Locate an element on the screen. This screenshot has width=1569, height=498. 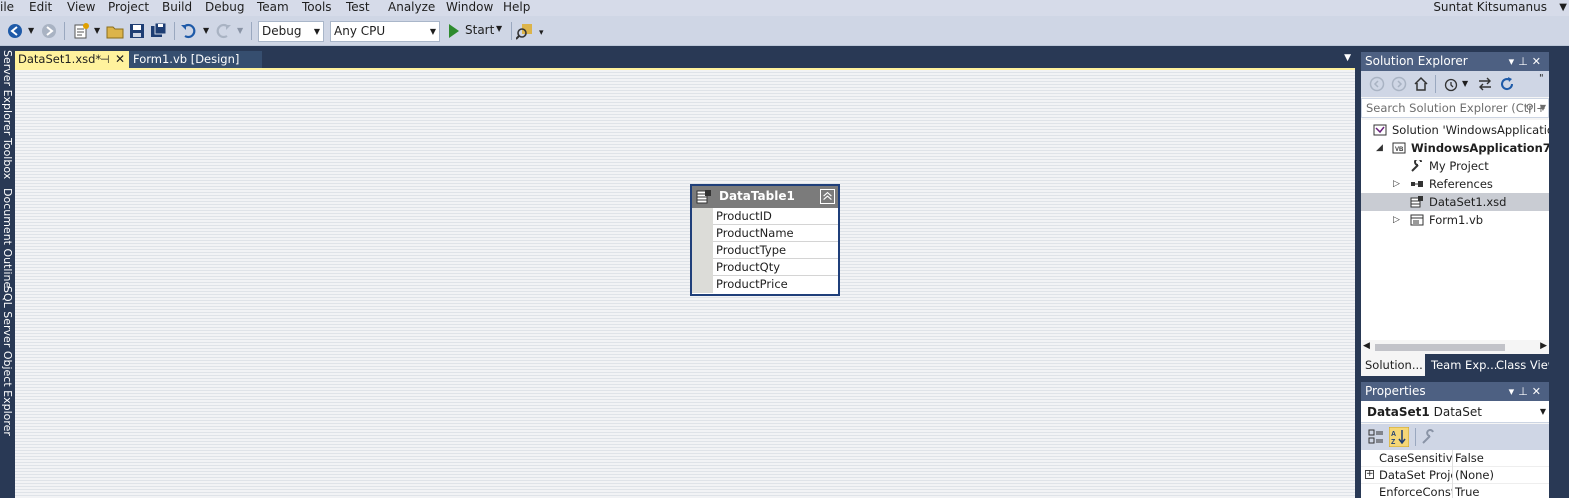
datatable-column-row: ProductName is located at coordinates (765, 233).